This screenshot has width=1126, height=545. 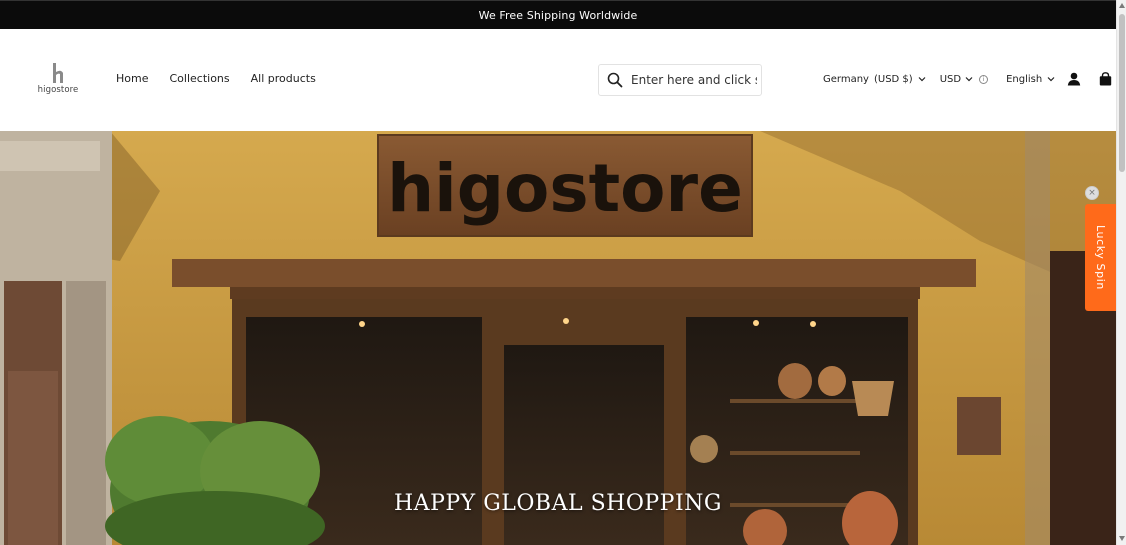 I want to click on logo-mark-icon, so click(x=58, y=73).